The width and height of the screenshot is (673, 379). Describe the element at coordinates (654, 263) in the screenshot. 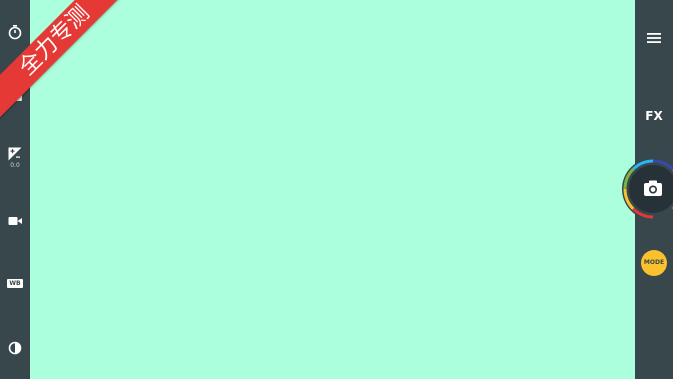

I see `mode-button: MODE` at that location.